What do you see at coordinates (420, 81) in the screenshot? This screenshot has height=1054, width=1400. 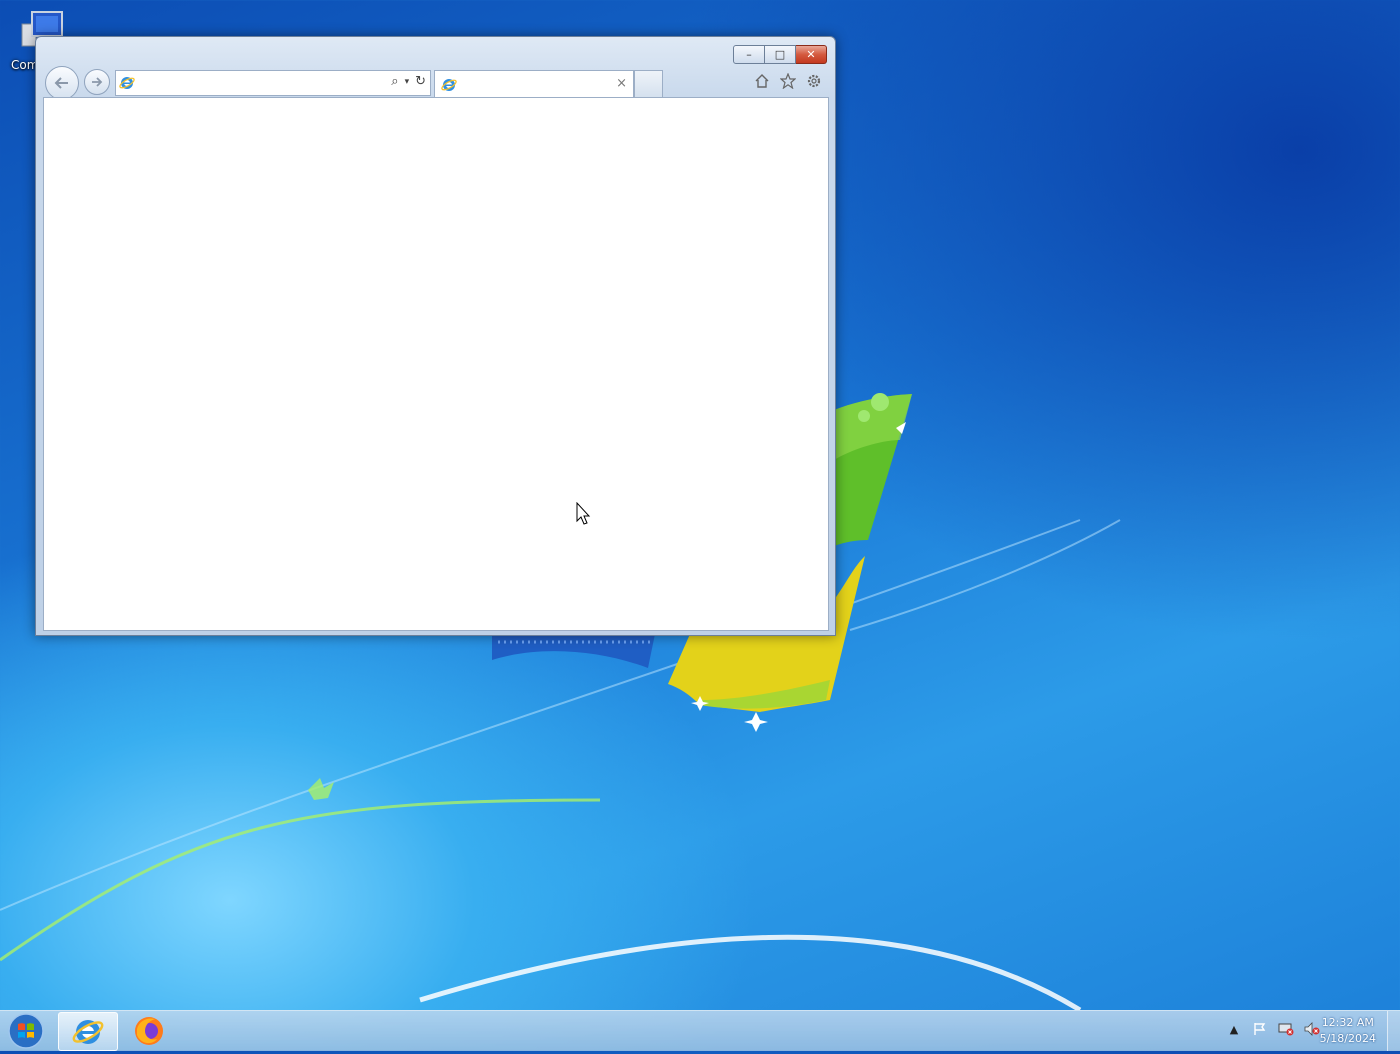 I see `refresh-icon: ↻` at bounding box center [420, 81].